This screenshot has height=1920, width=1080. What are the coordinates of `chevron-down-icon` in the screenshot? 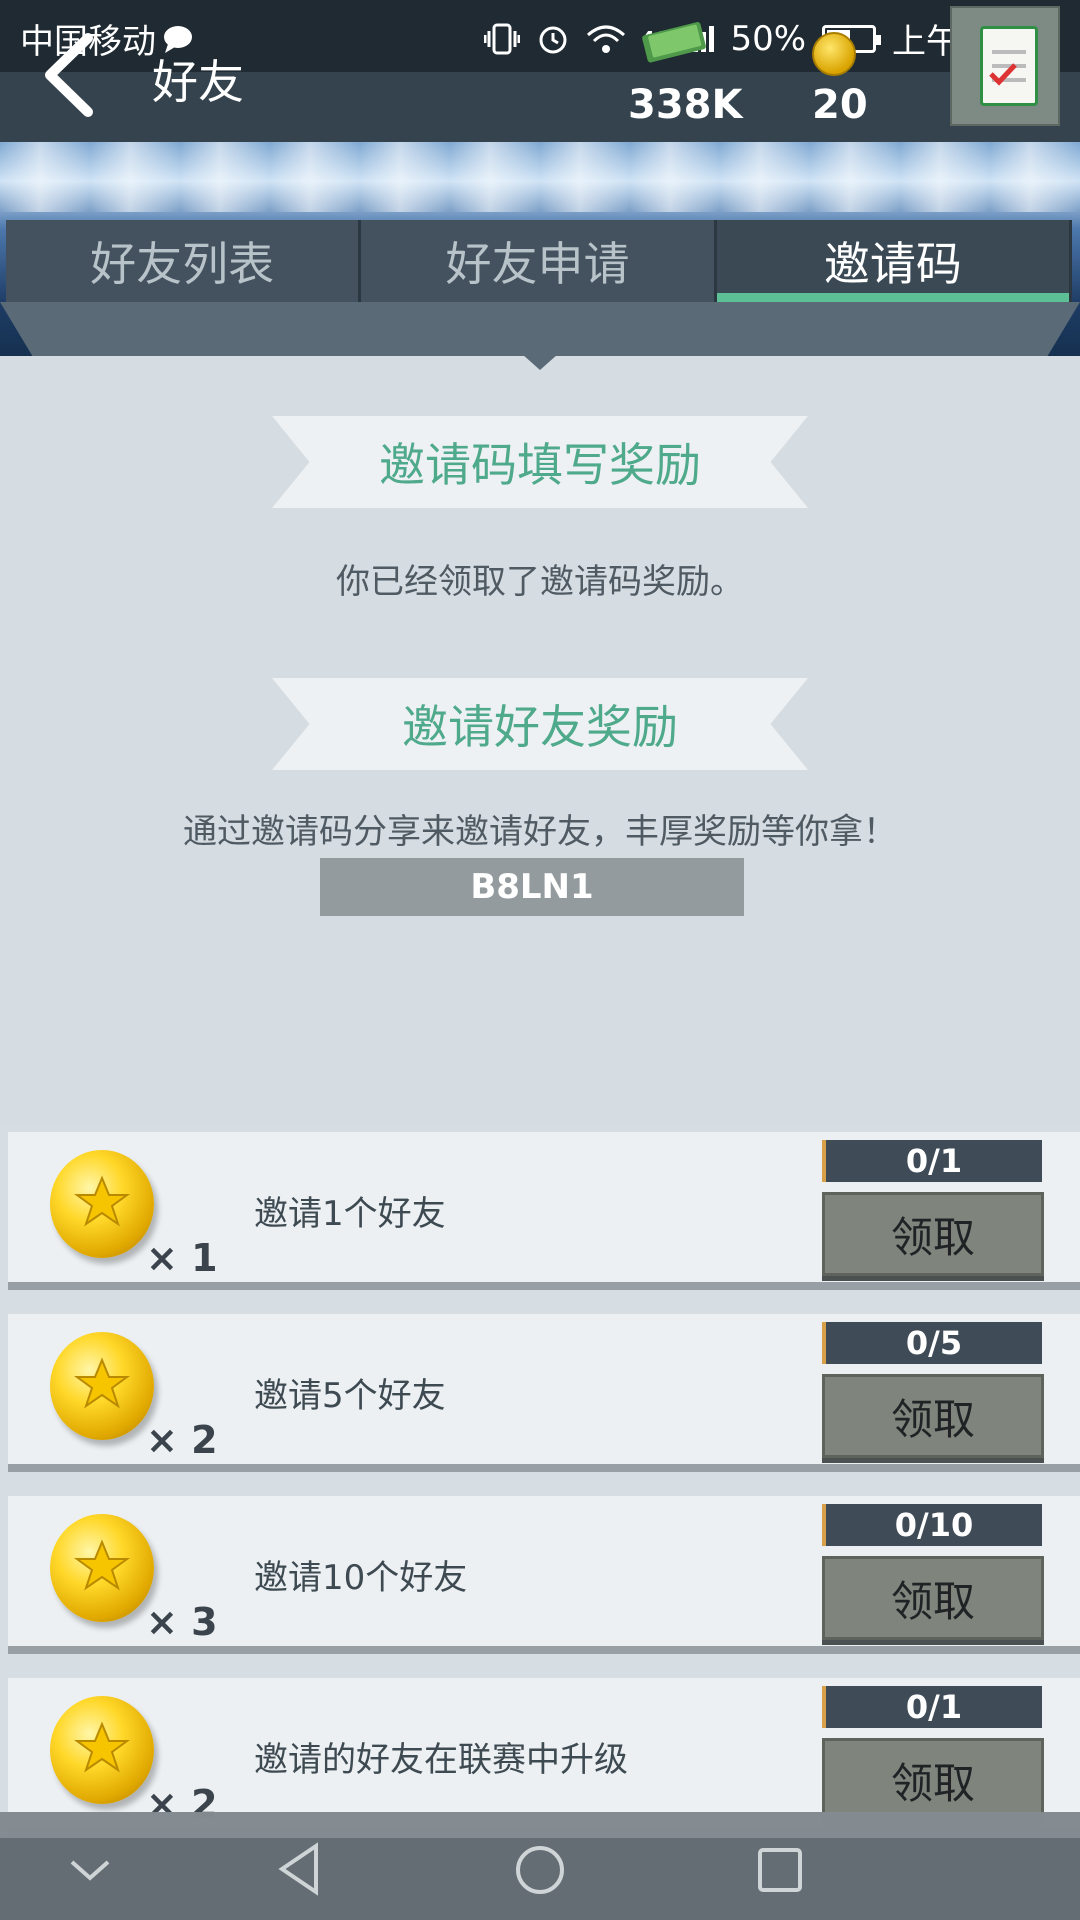 It's located at (90, 1871).